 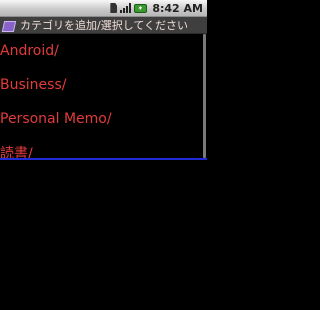 What do you see at coordinates (141, 8) in the screenshot?
I see `battery-icon` at bounding box center [141, 8].